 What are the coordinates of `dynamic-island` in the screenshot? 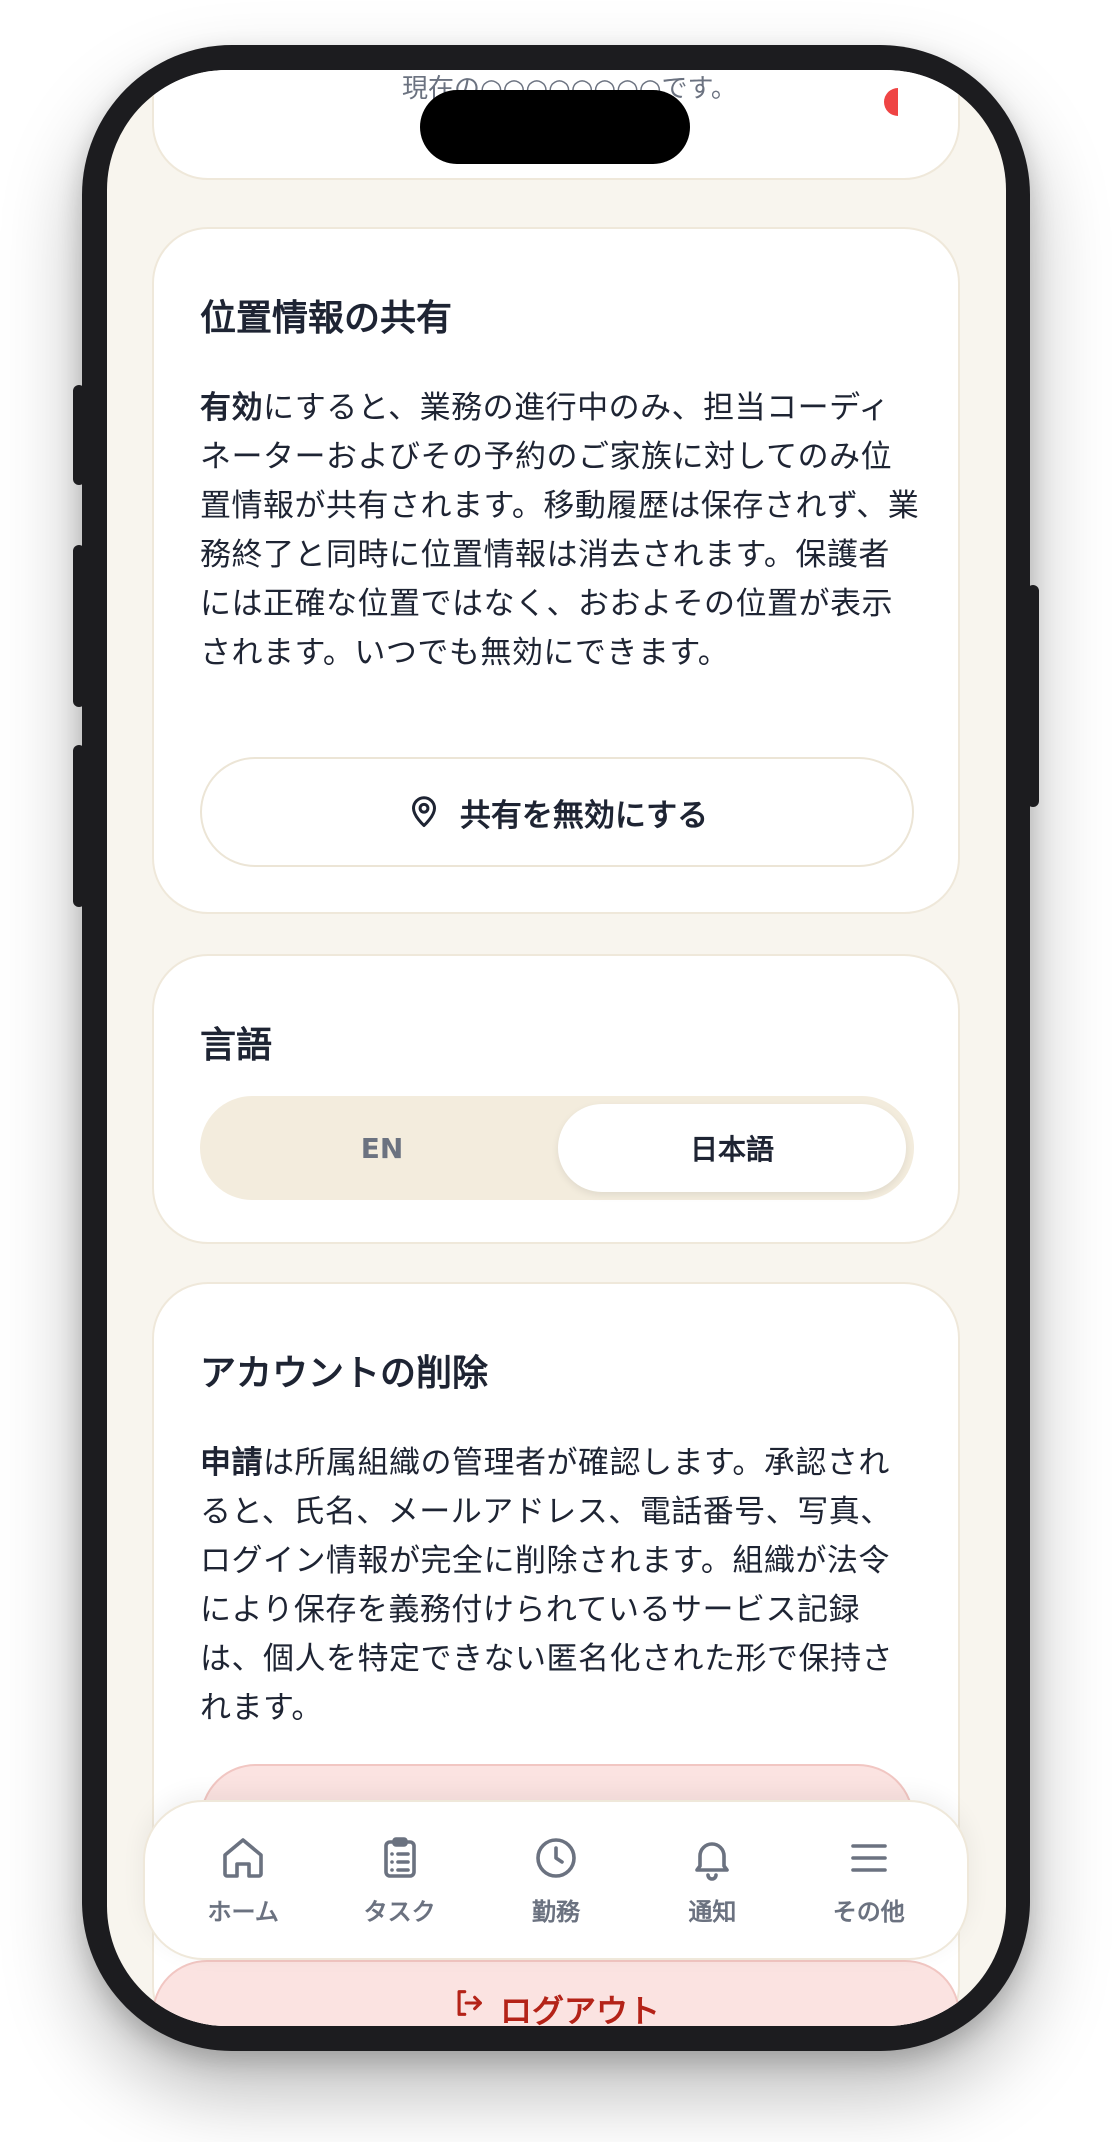 It's located at (555, 127).